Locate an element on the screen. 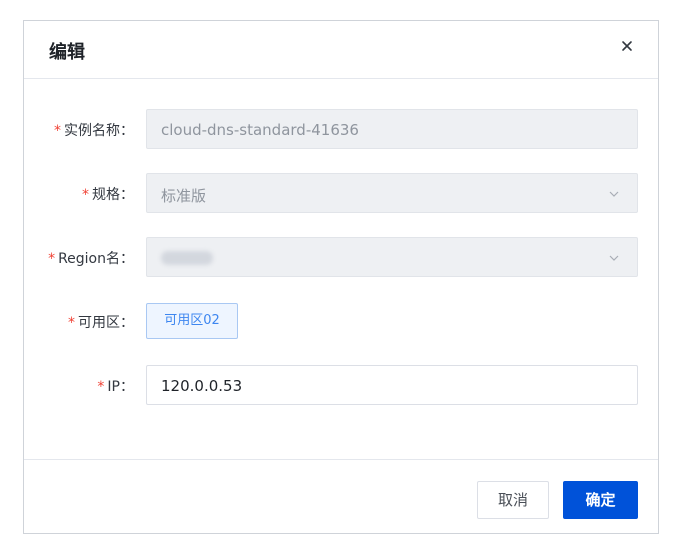 This screenshot has width=680, height=558. region-value-obscured is located at coordinates (187, 258).